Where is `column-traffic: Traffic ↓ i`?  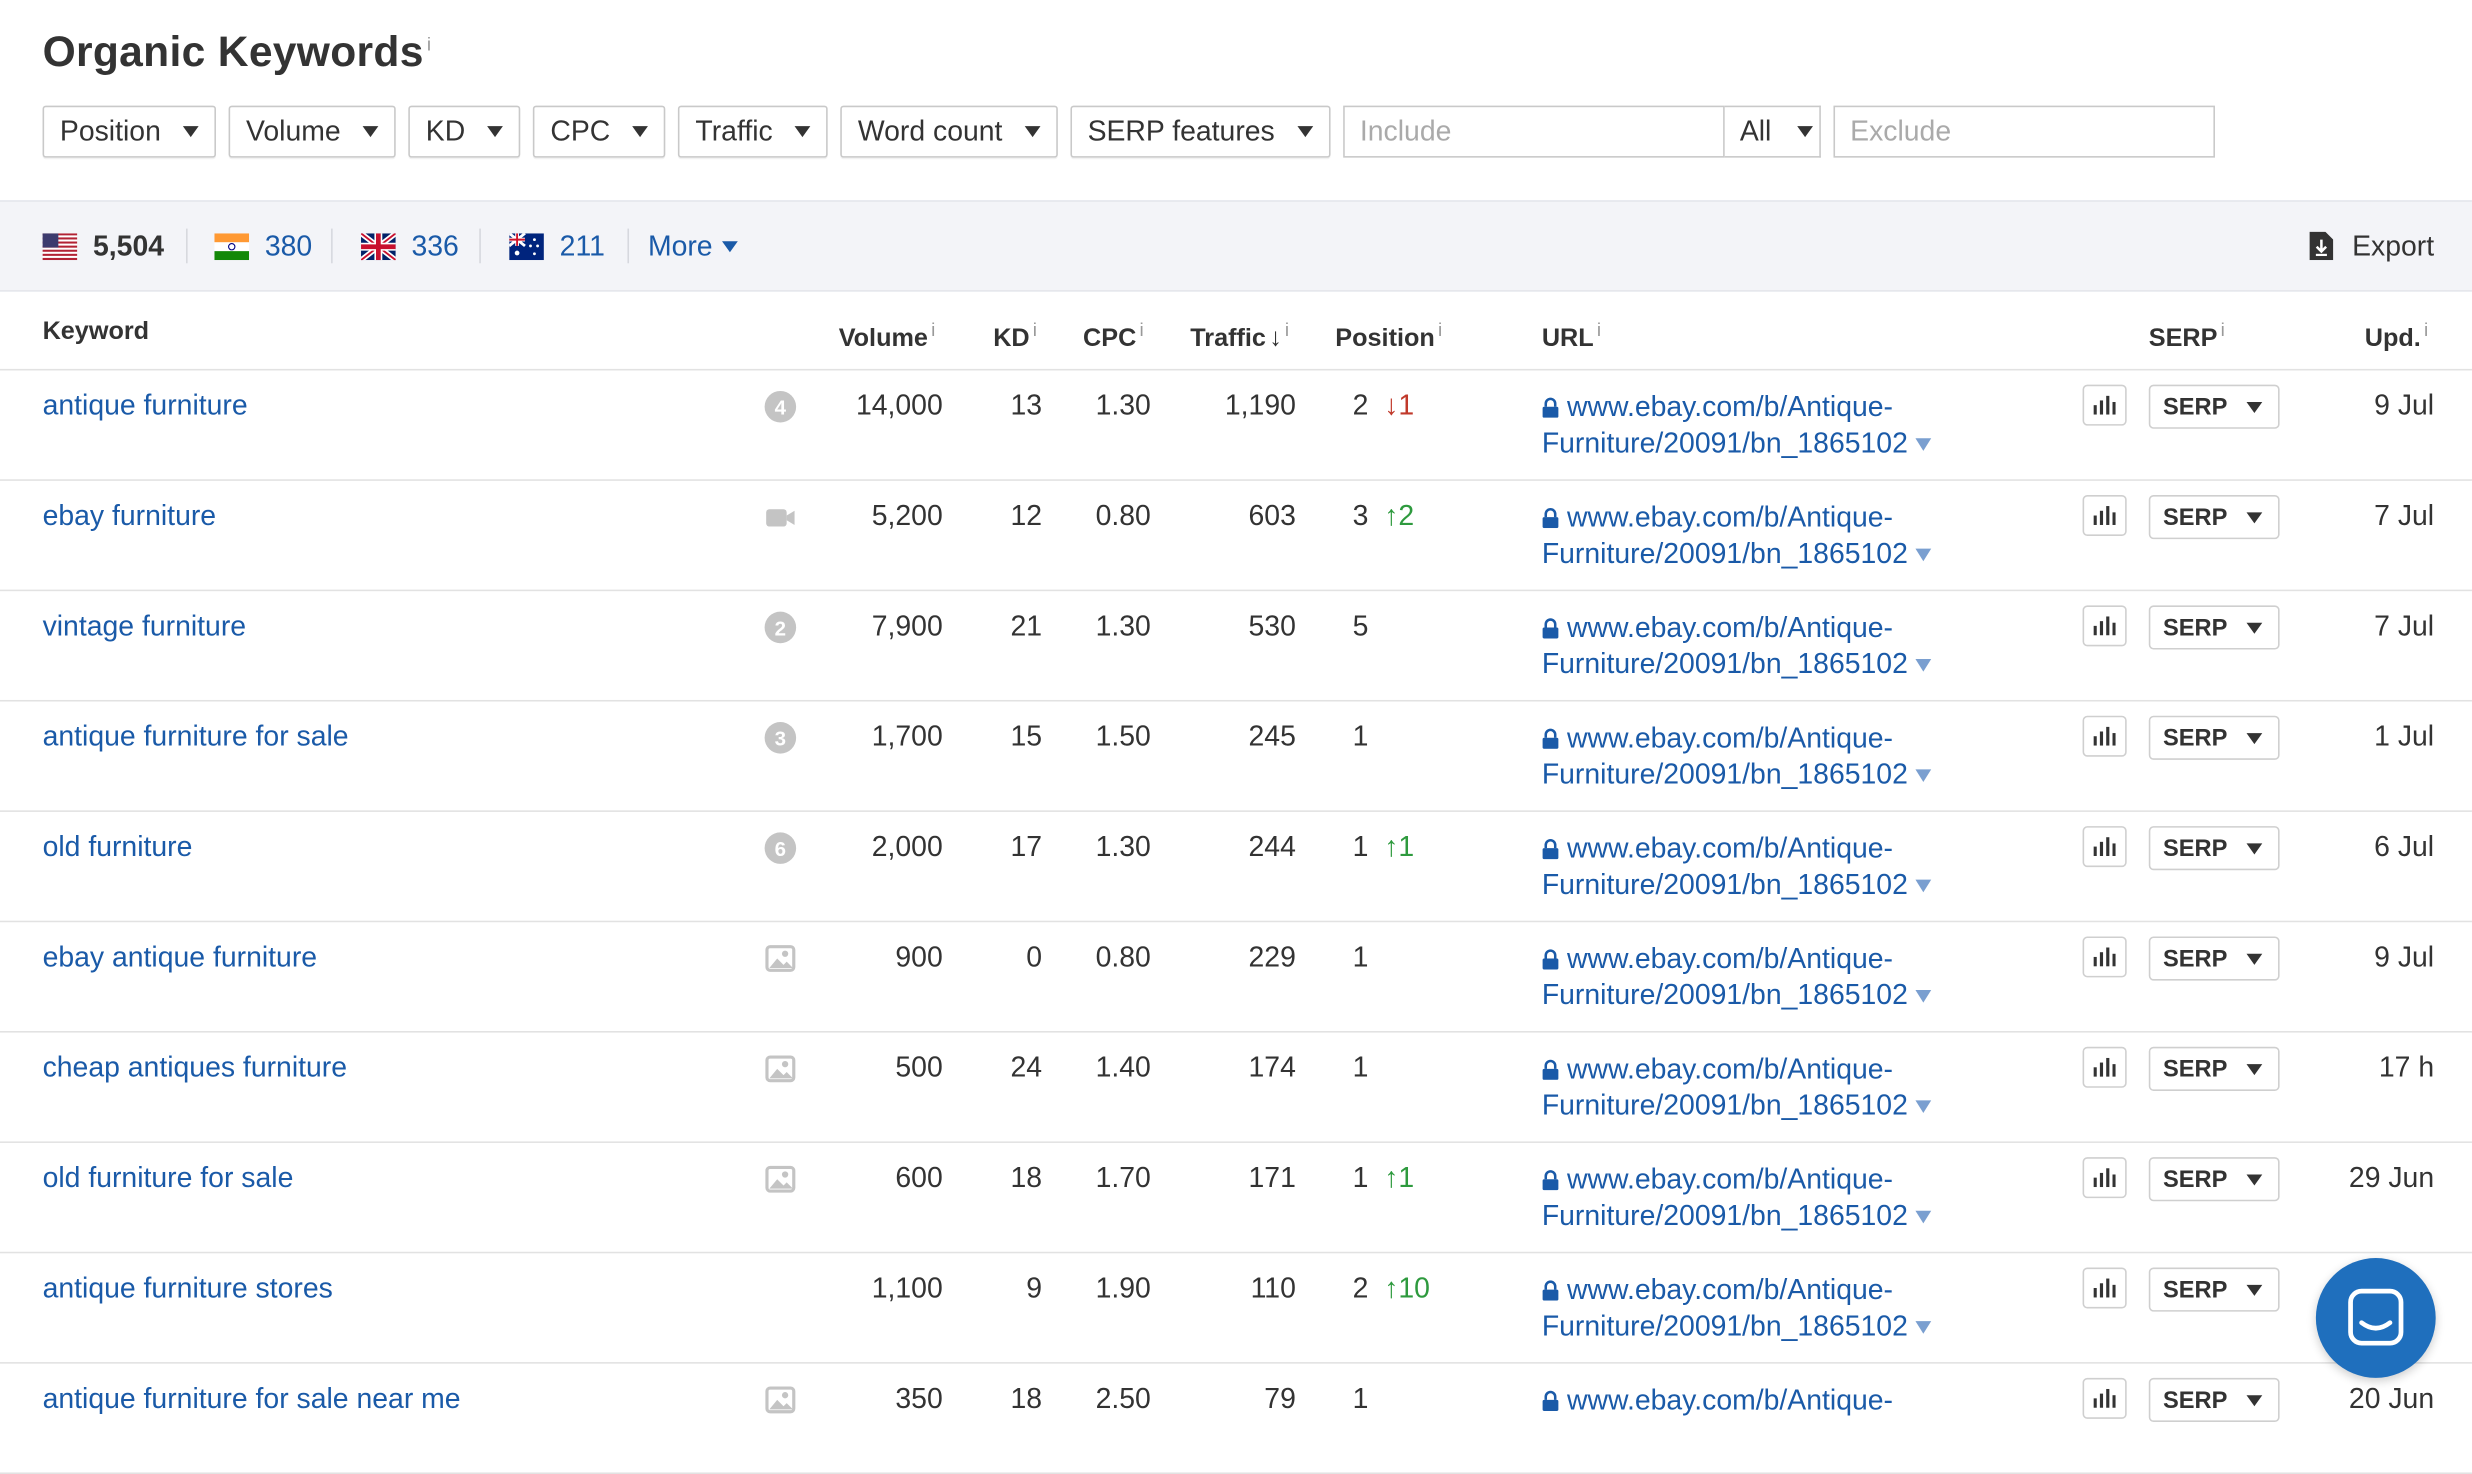
column-traffic: Traffic ↓ i is located at coordinates (1239, 335).